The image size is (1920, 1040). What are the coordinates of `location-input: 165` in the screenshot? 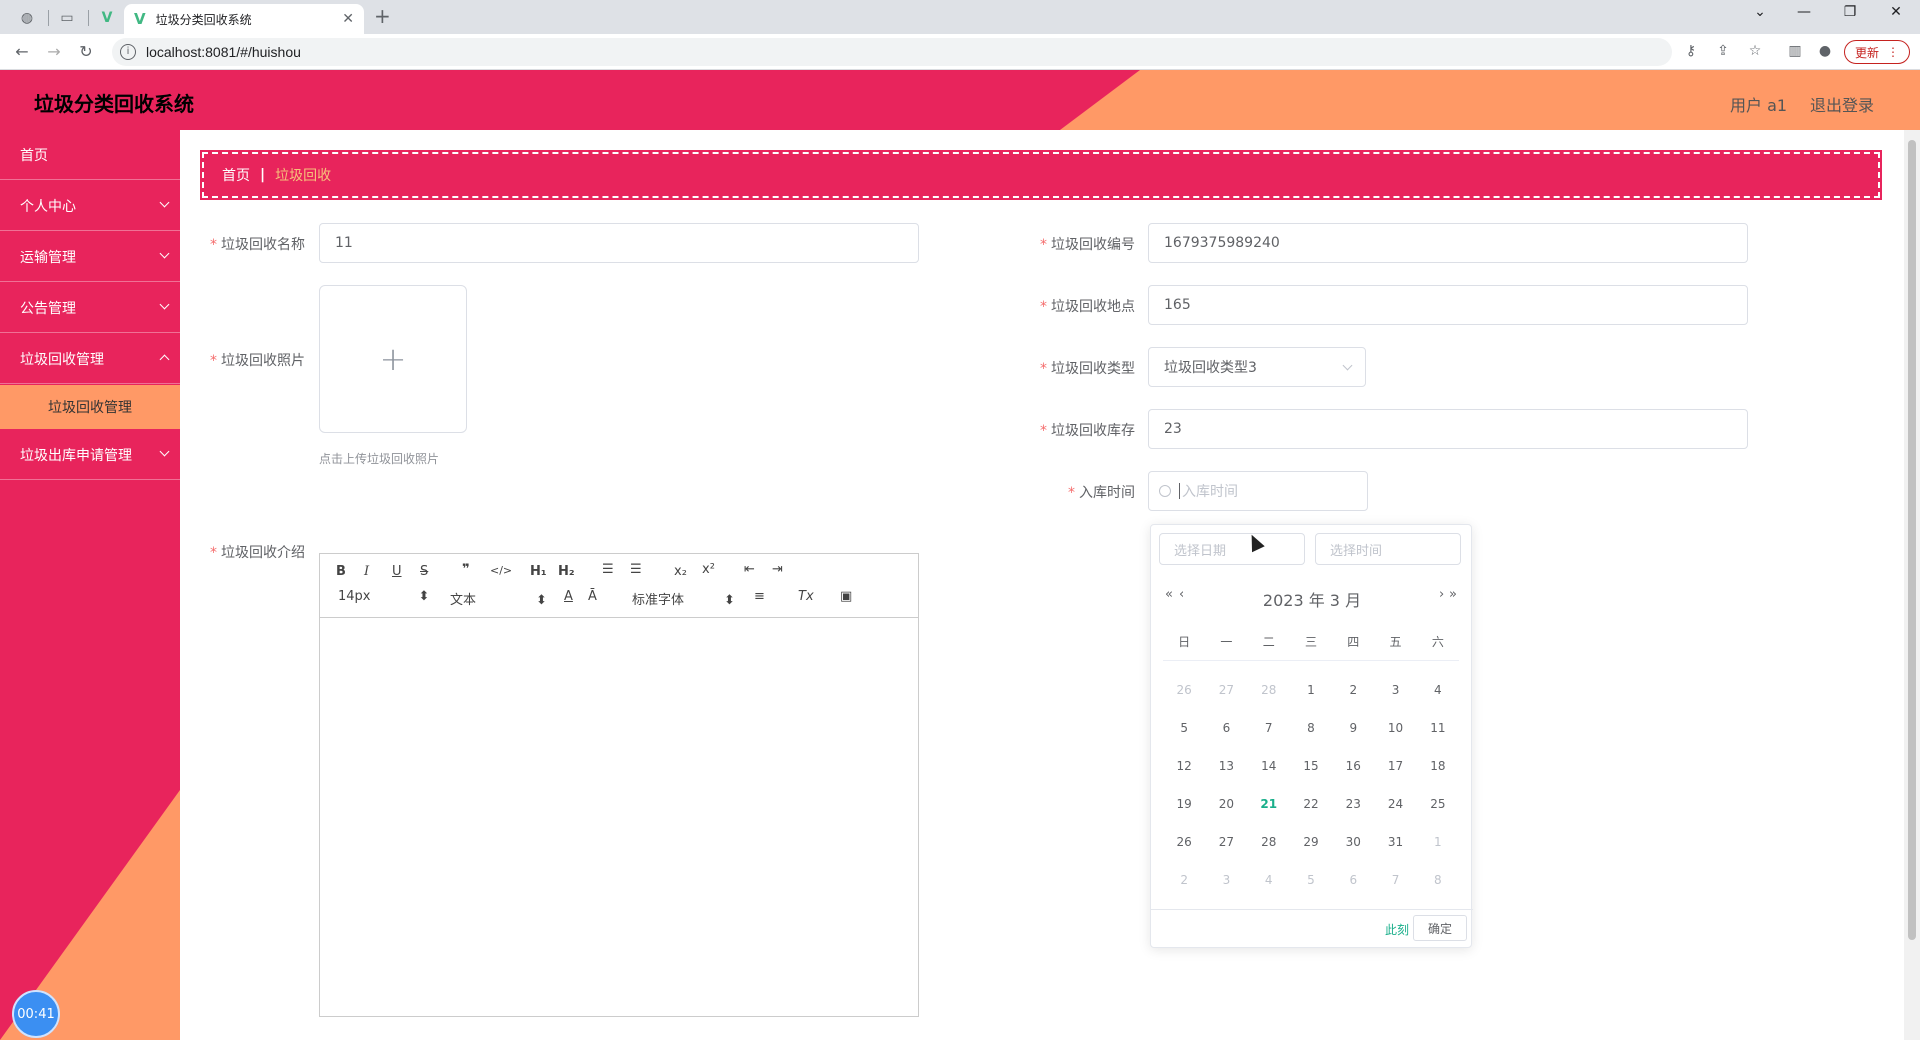 It's located at (1448, 305).